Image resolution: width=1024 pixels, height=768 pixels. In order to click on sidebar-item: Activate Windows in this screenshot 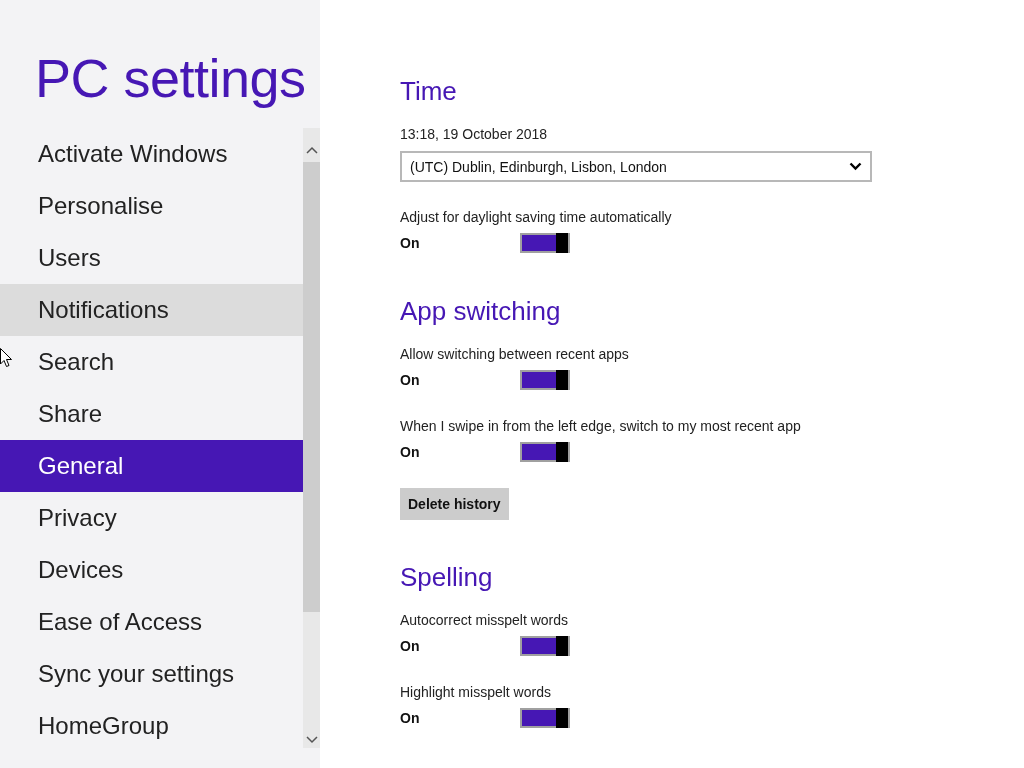, I will do `click(151, 154)`.